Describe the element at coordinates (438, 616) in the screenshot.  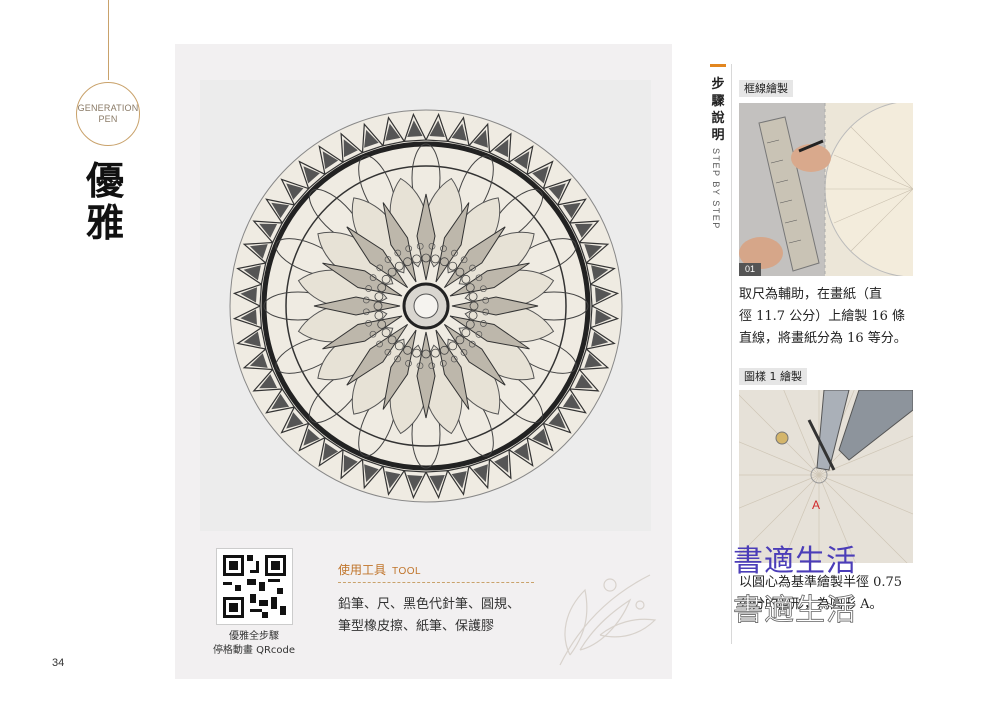
I see `tools-list: 鉛筆、尺、黑色代針筆、圓規、 筆型橡皮擦、紙筆、保護膠` at that location.